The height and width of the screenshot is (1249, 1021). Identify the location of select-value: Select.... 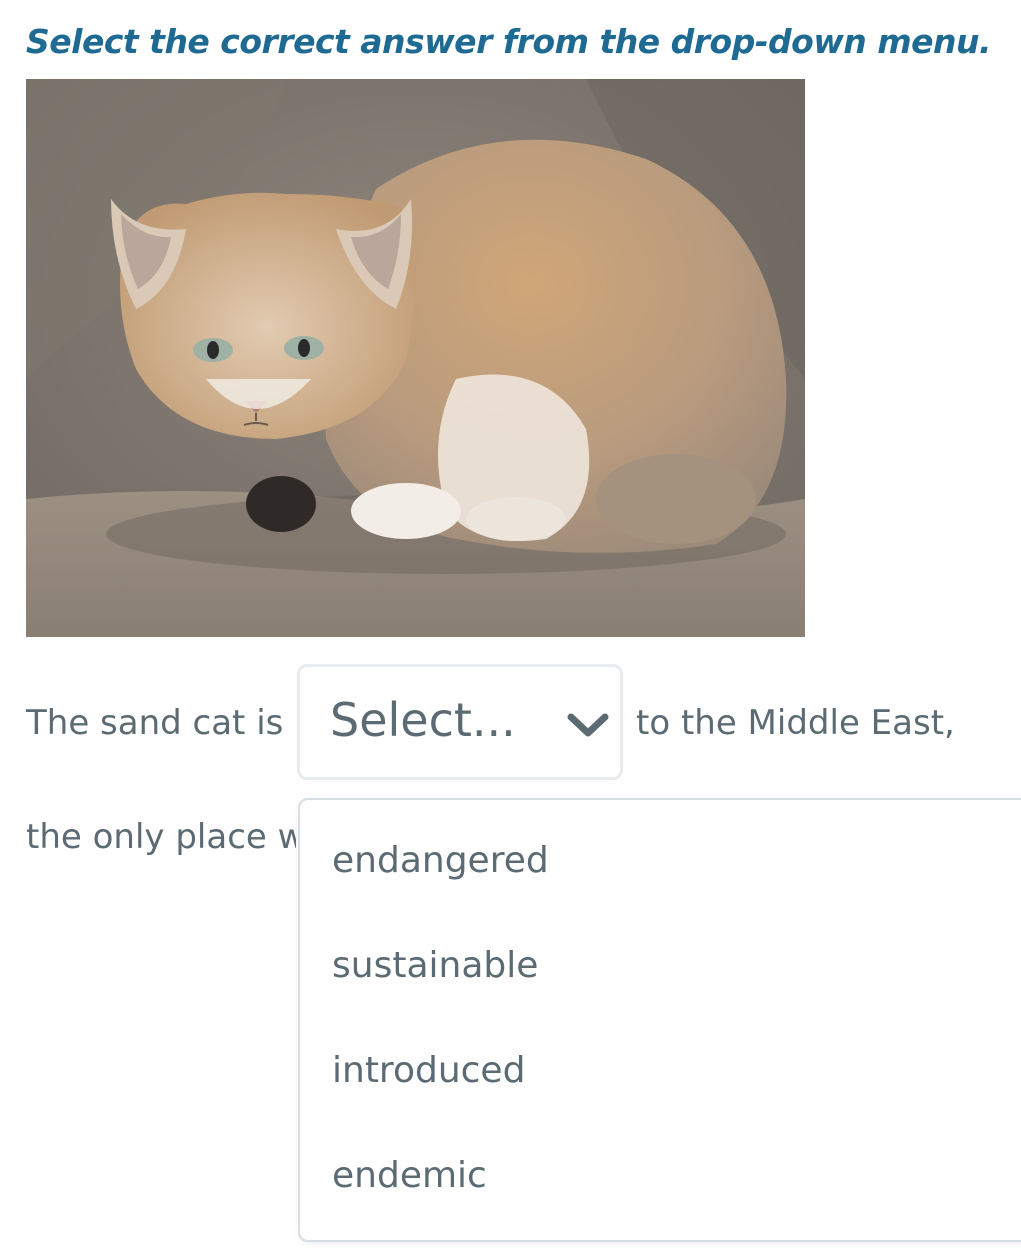
(423, 720).